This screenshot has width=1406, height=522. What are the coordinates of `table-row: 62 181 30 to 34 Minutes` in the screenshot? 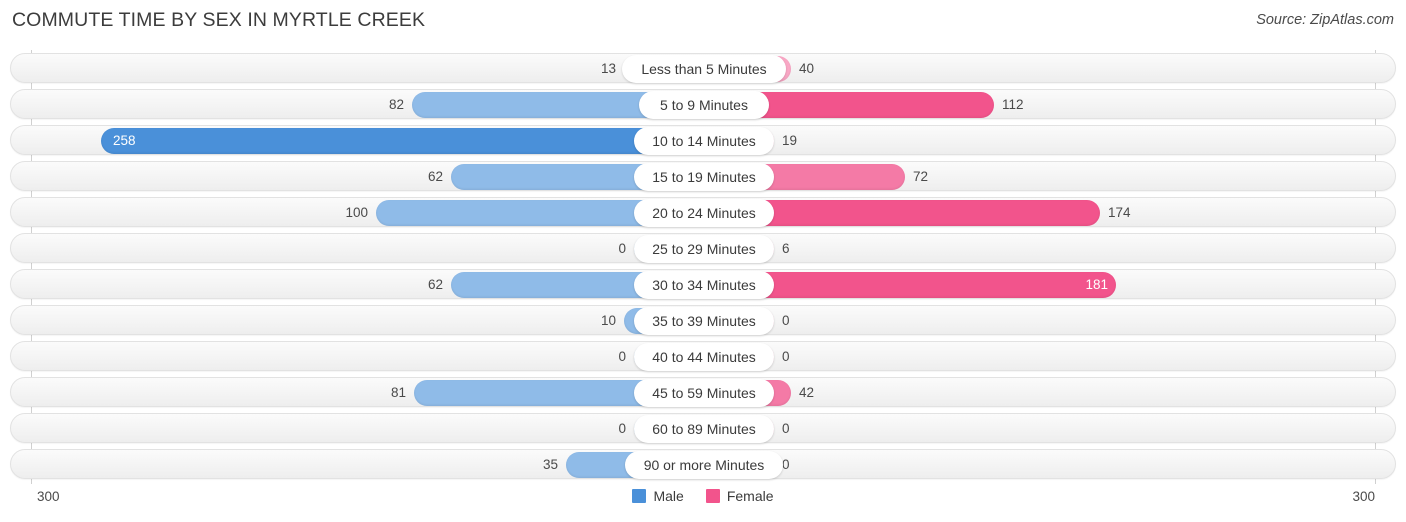 It's located at (703, 284).